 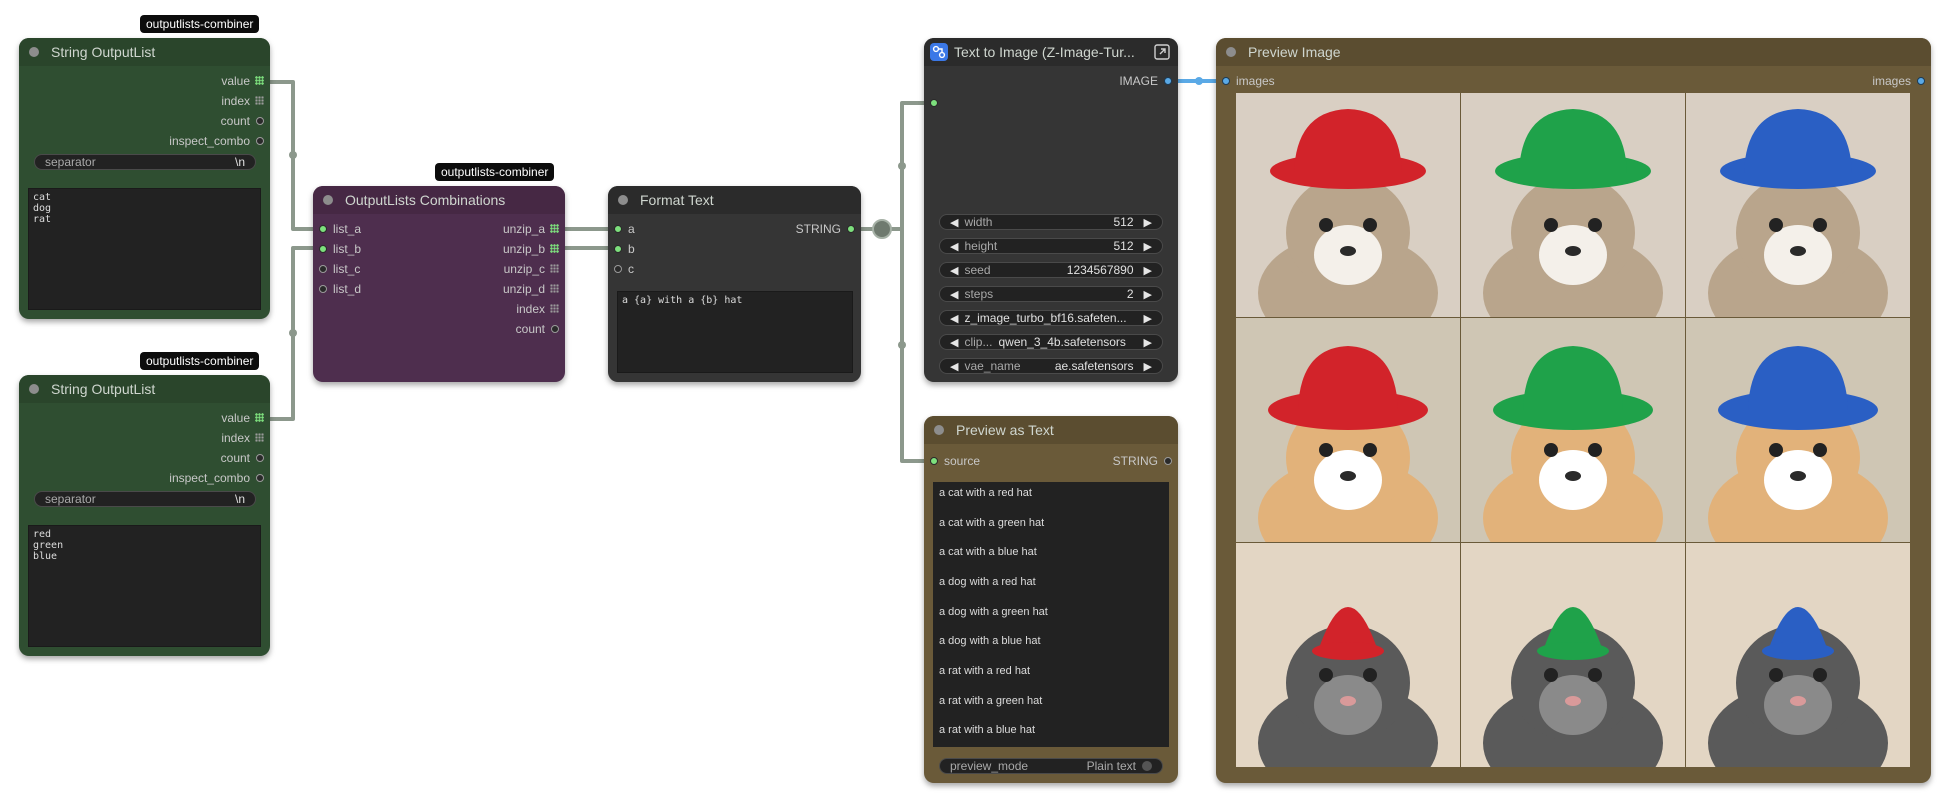 What do you see at coordinates (1051, 222) in the screenshot?
I see `width-widget: ◀ width 512 ▶` at bounding box center [1051, 222].